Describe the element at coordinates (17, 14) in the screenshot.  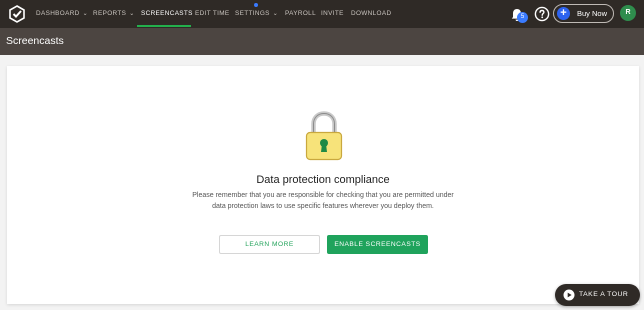
I see `logo-icon` at that location.